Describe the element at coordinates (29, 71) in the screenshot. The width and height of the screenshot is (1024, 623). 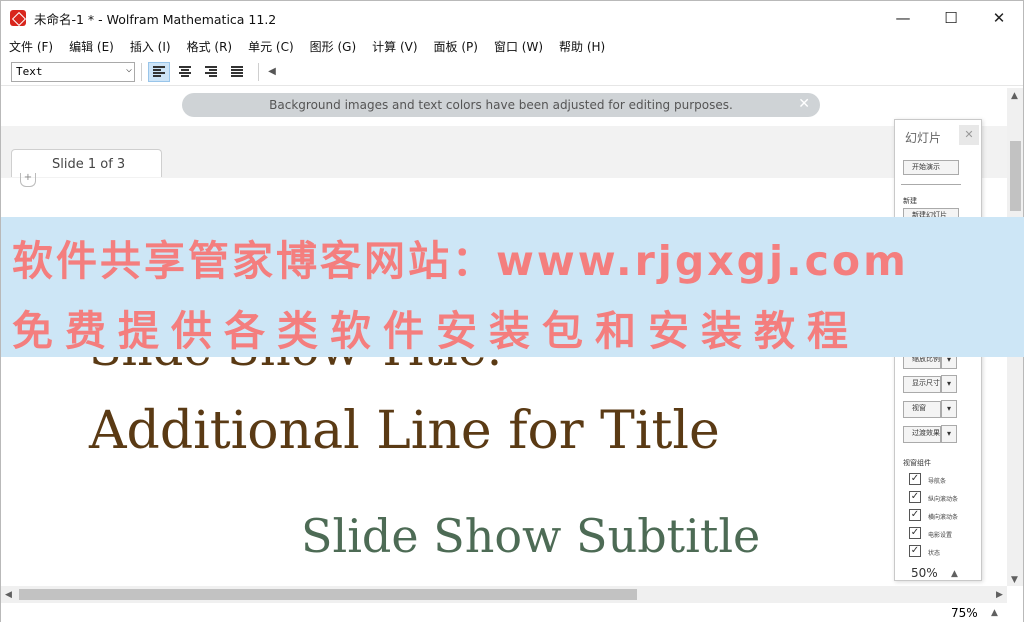
I see `cell-style-value: Text` at that location.